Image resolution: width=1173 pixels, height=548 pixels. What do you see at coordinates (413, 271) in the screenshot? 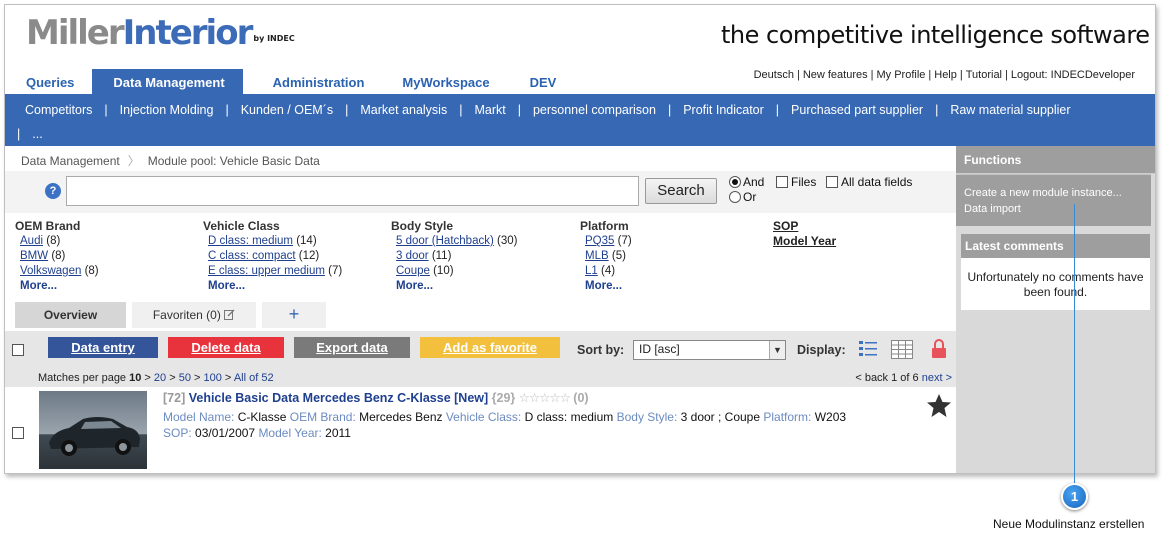
I see `facet-link: Coupe` at bounding box center [413, 271].